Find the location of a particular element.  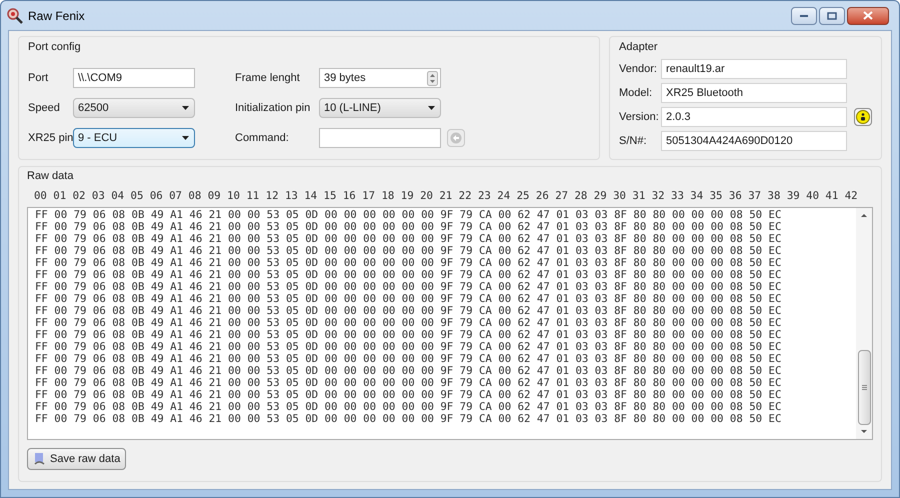

group-title: Port config is located at coordinates (55, 47).